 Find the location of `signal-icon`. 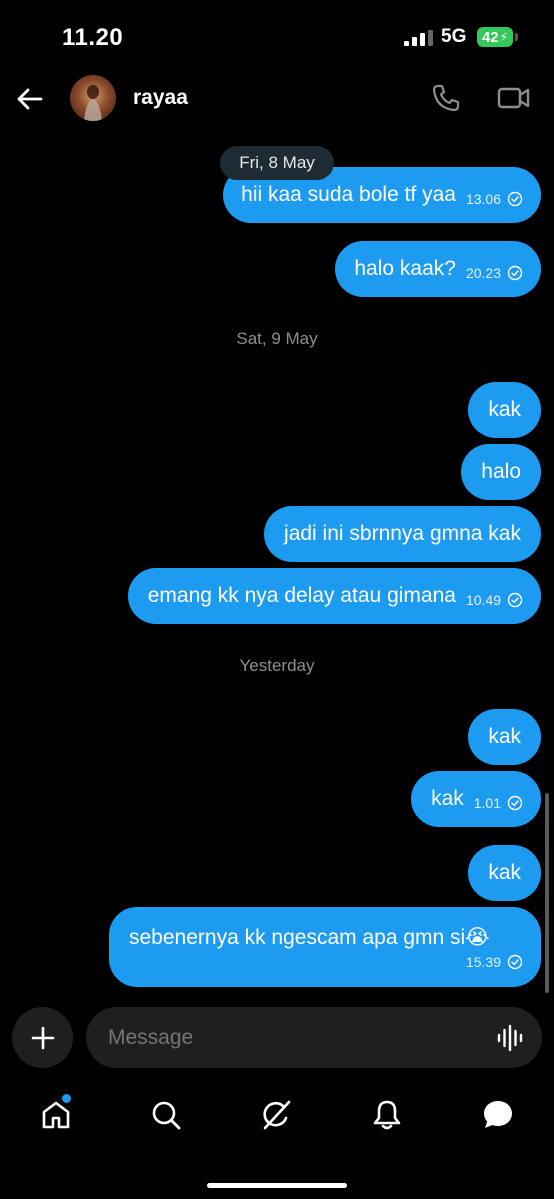

signal-icon is located at coordinates (418, 38).